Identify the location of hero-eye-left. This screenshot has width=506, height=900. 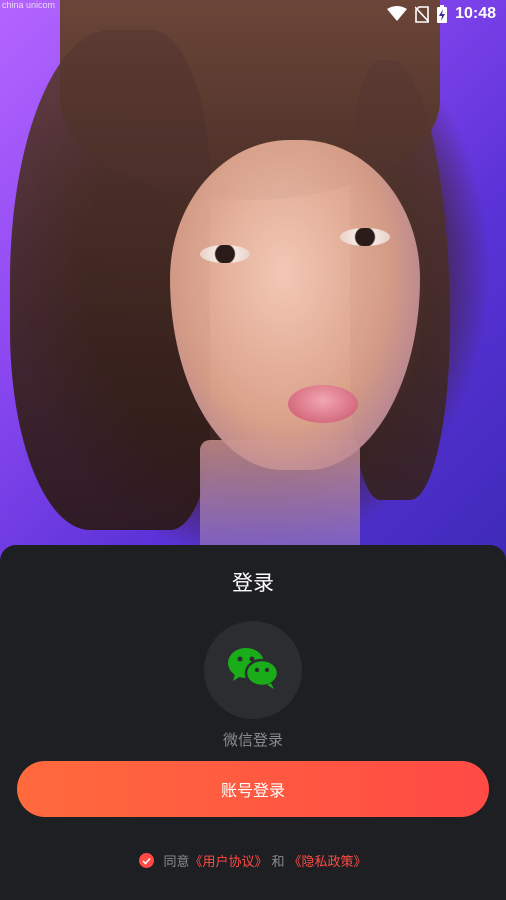
(225, 254).